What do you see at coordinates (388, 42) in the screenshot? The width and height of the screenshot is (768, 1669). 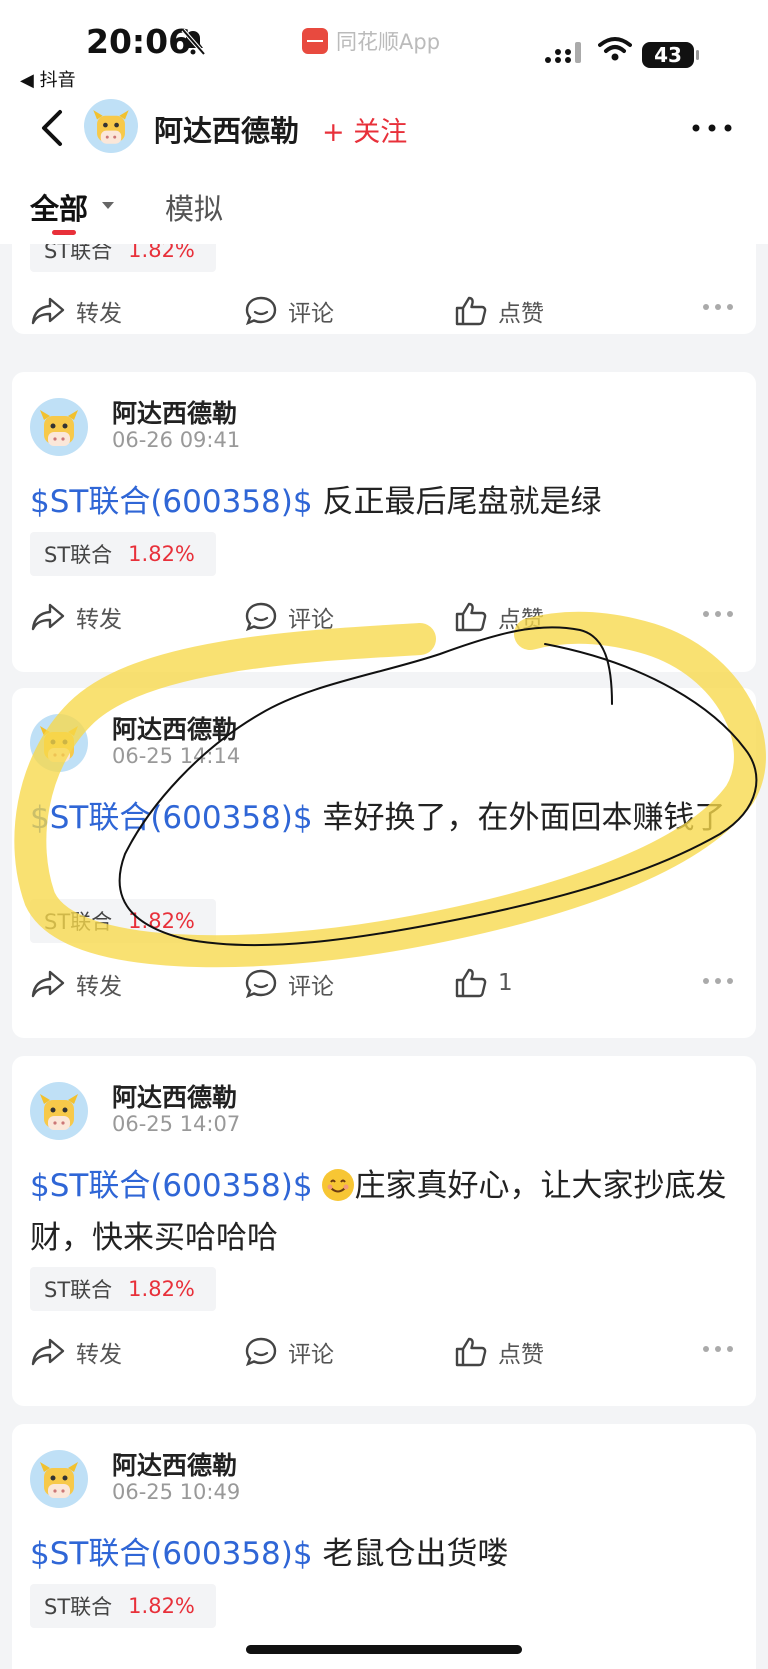 I see `app-name: 同花顺App` at bounding box center [388, 42].